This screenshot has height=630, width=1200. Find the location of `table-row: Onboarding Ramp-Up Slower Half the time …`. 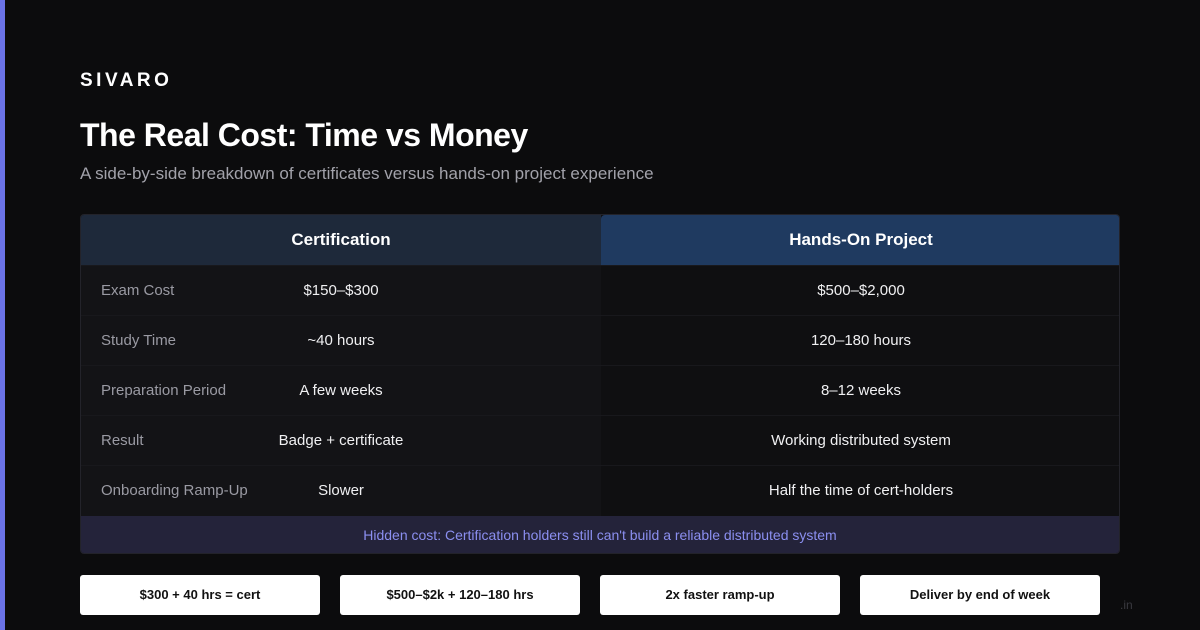

table-row: Onboarding Ramp-Up Slower Half the time … is located at coordinates (600, 490).